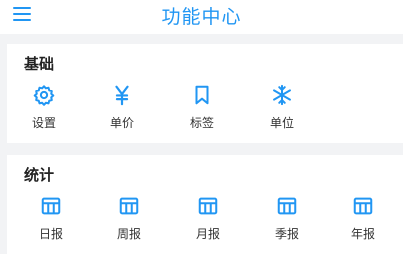 Image resolution: width=403 pixels, height=254 pixels. Describe the element at coordinates (282, 107) in the screenshot. I see `basic-item-units: 单位` at that location.